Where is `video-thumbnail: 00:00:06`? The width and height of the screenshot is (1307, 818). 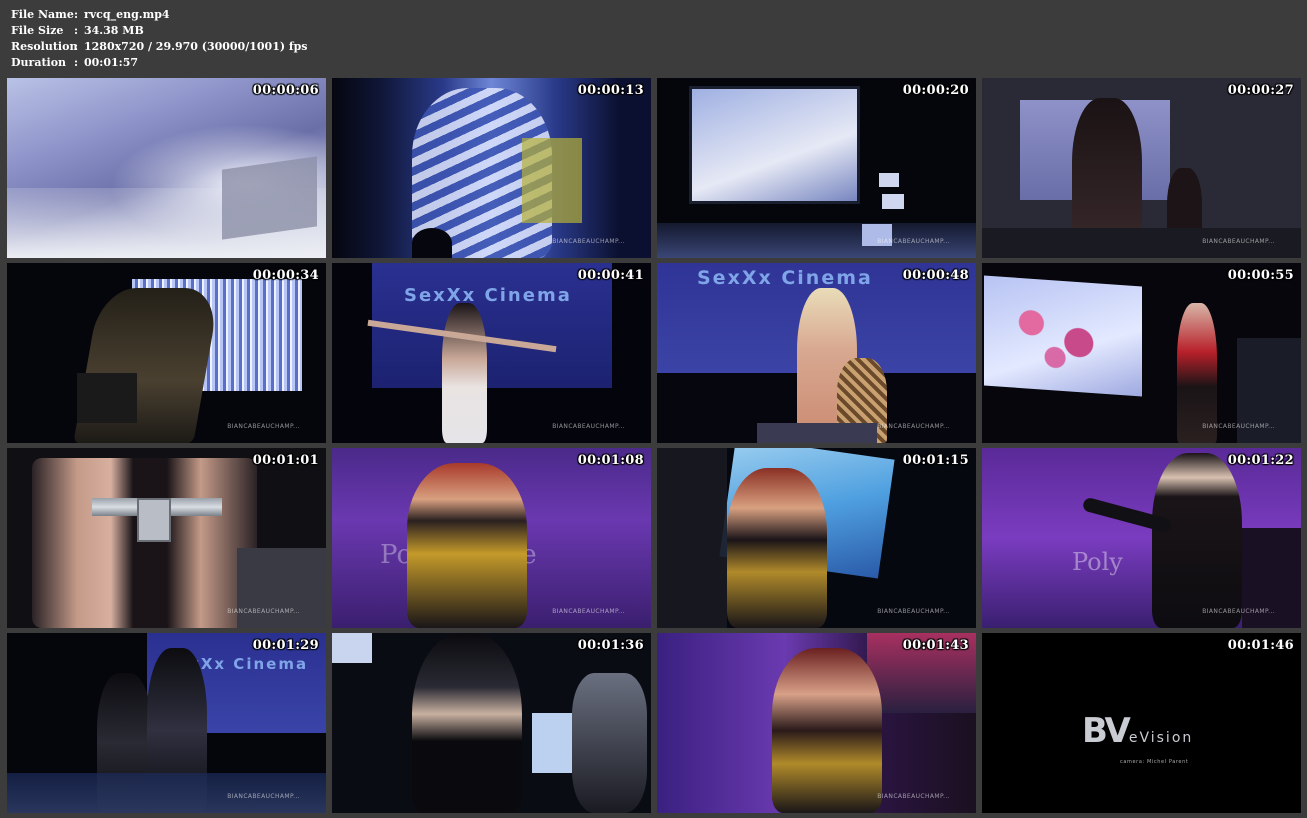
video-thumbnail: 00:00:06 is located at coordinates (166, 168).